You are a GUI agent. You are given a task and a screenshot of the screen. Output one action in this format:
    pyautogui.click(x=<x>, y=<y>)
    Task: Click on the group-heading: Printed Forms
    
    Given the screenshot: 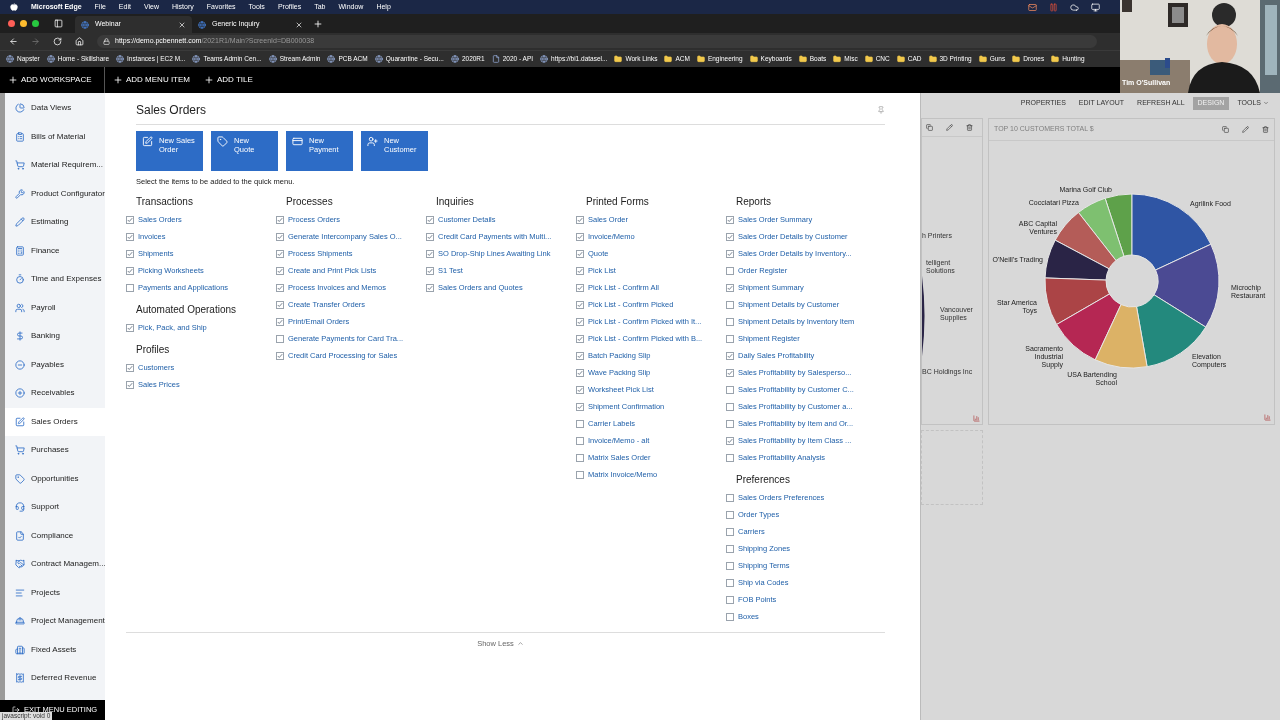 What is the action you would take?
    pyautogui.click(x=618, y=202)
    